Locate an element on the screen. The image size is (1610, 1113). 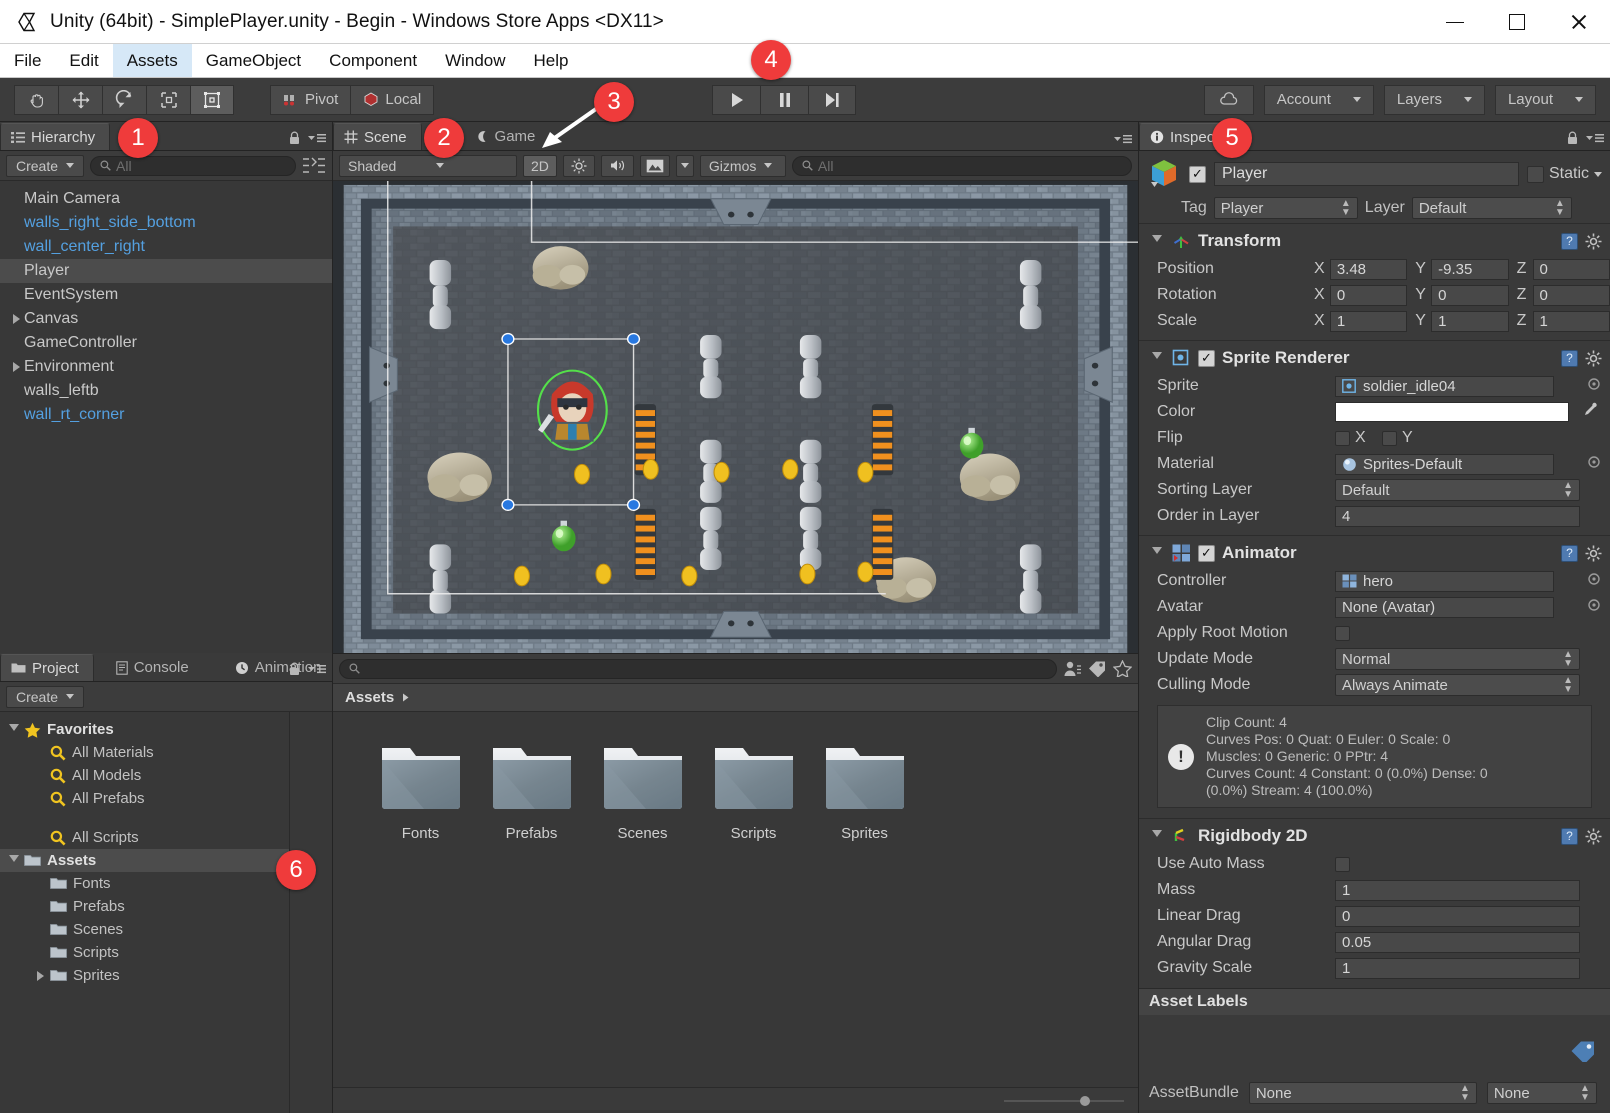
object-field: None (Avatar) is located at coordinates (1444, 607).